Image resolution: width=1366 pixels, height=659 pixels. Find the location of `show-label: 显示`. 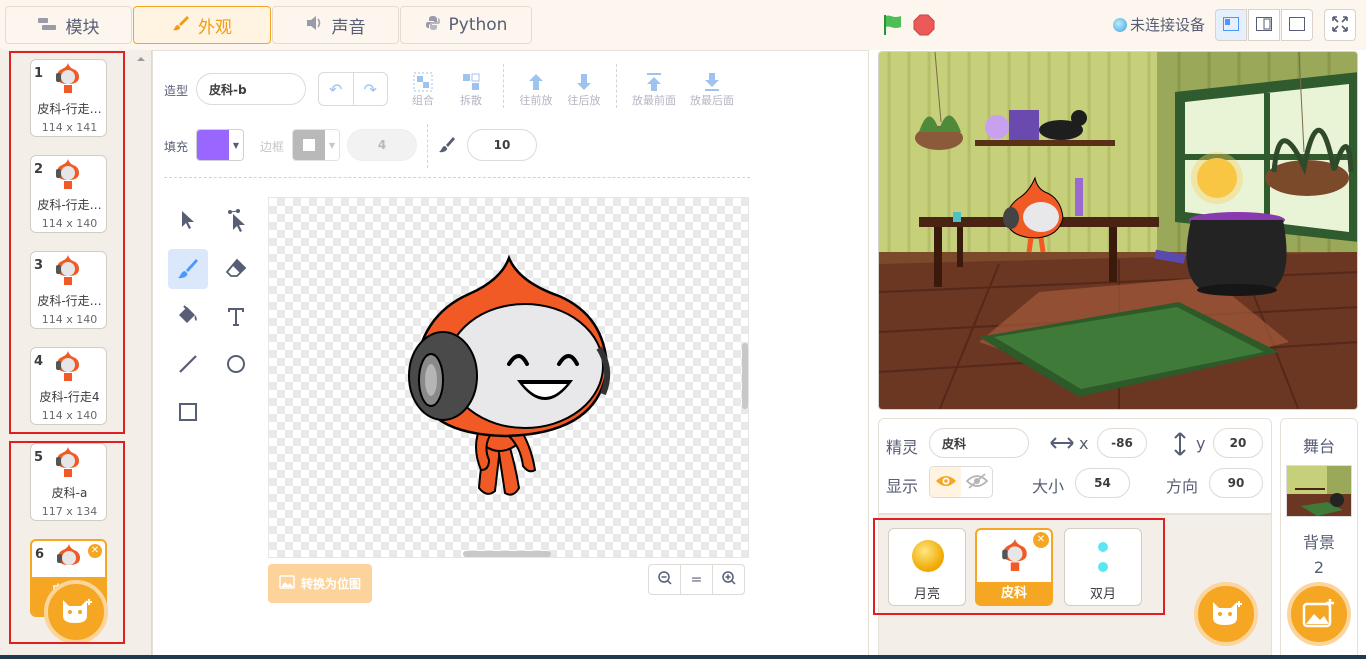

show-label: 显示 is located at coordinates (902, 486).